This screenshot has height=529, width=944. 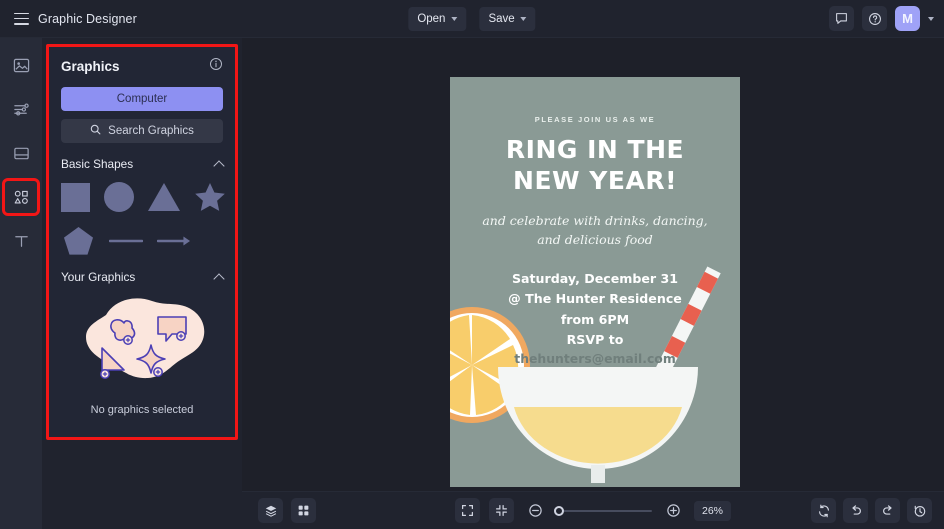 What do you see at coordinates (602, 510) in the screenshot?
I see `zoom-slider` at bounding box center [602, 510].